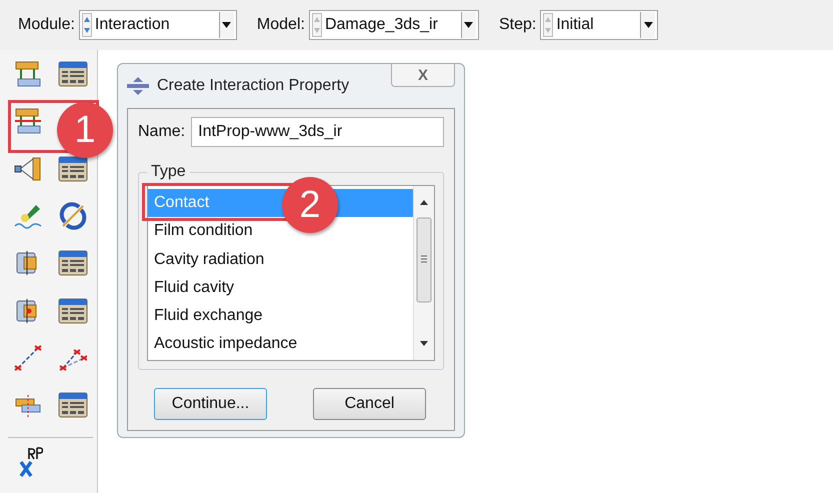  What do you see at coordinates (517, 25) in the screenshot?
I see `field-label: Step:` at bounding box center [517, 25].